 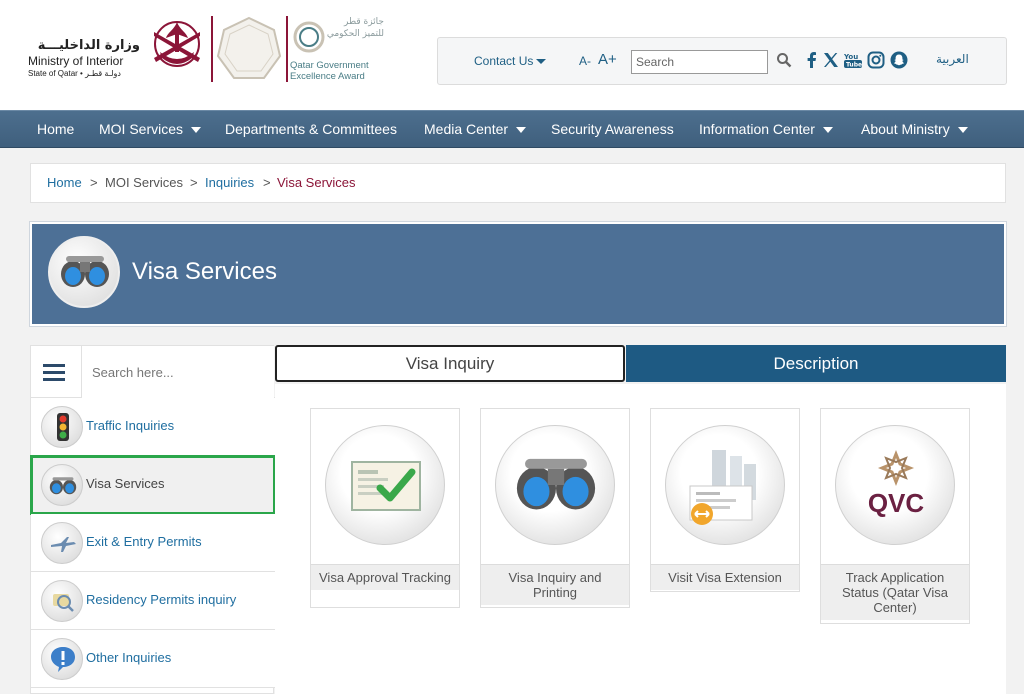 I want to click on moi-logo-english: Ministry of Interior, so click(x=76, y=61).